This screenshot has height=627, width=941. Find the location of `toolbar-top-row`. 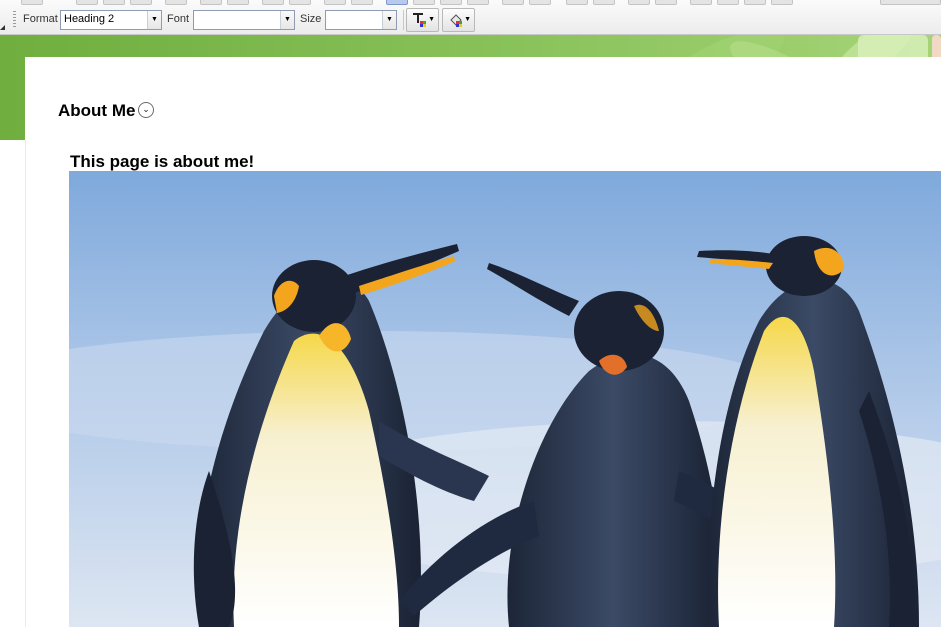

toolbar-top-row is located at coordinates (470, 2).